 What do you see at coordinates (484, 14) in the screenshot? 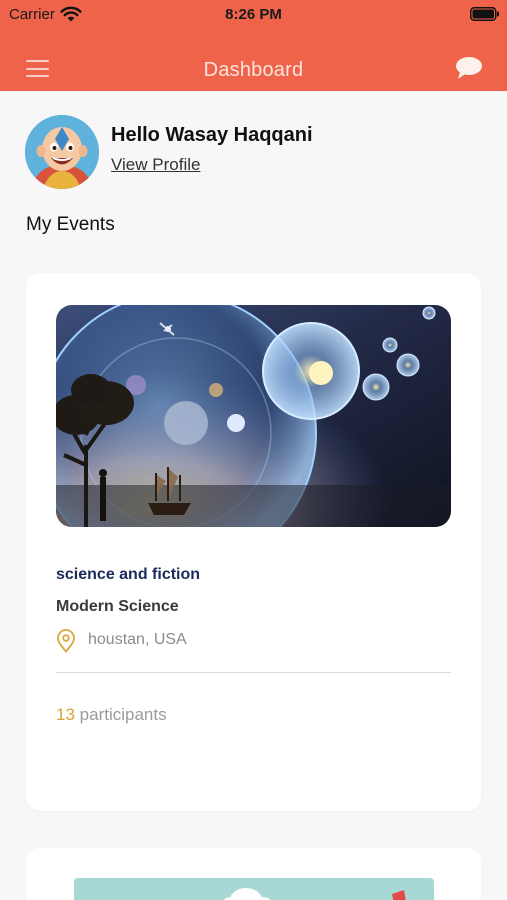
I see `battery-icon` at bounding box center [484, 14].